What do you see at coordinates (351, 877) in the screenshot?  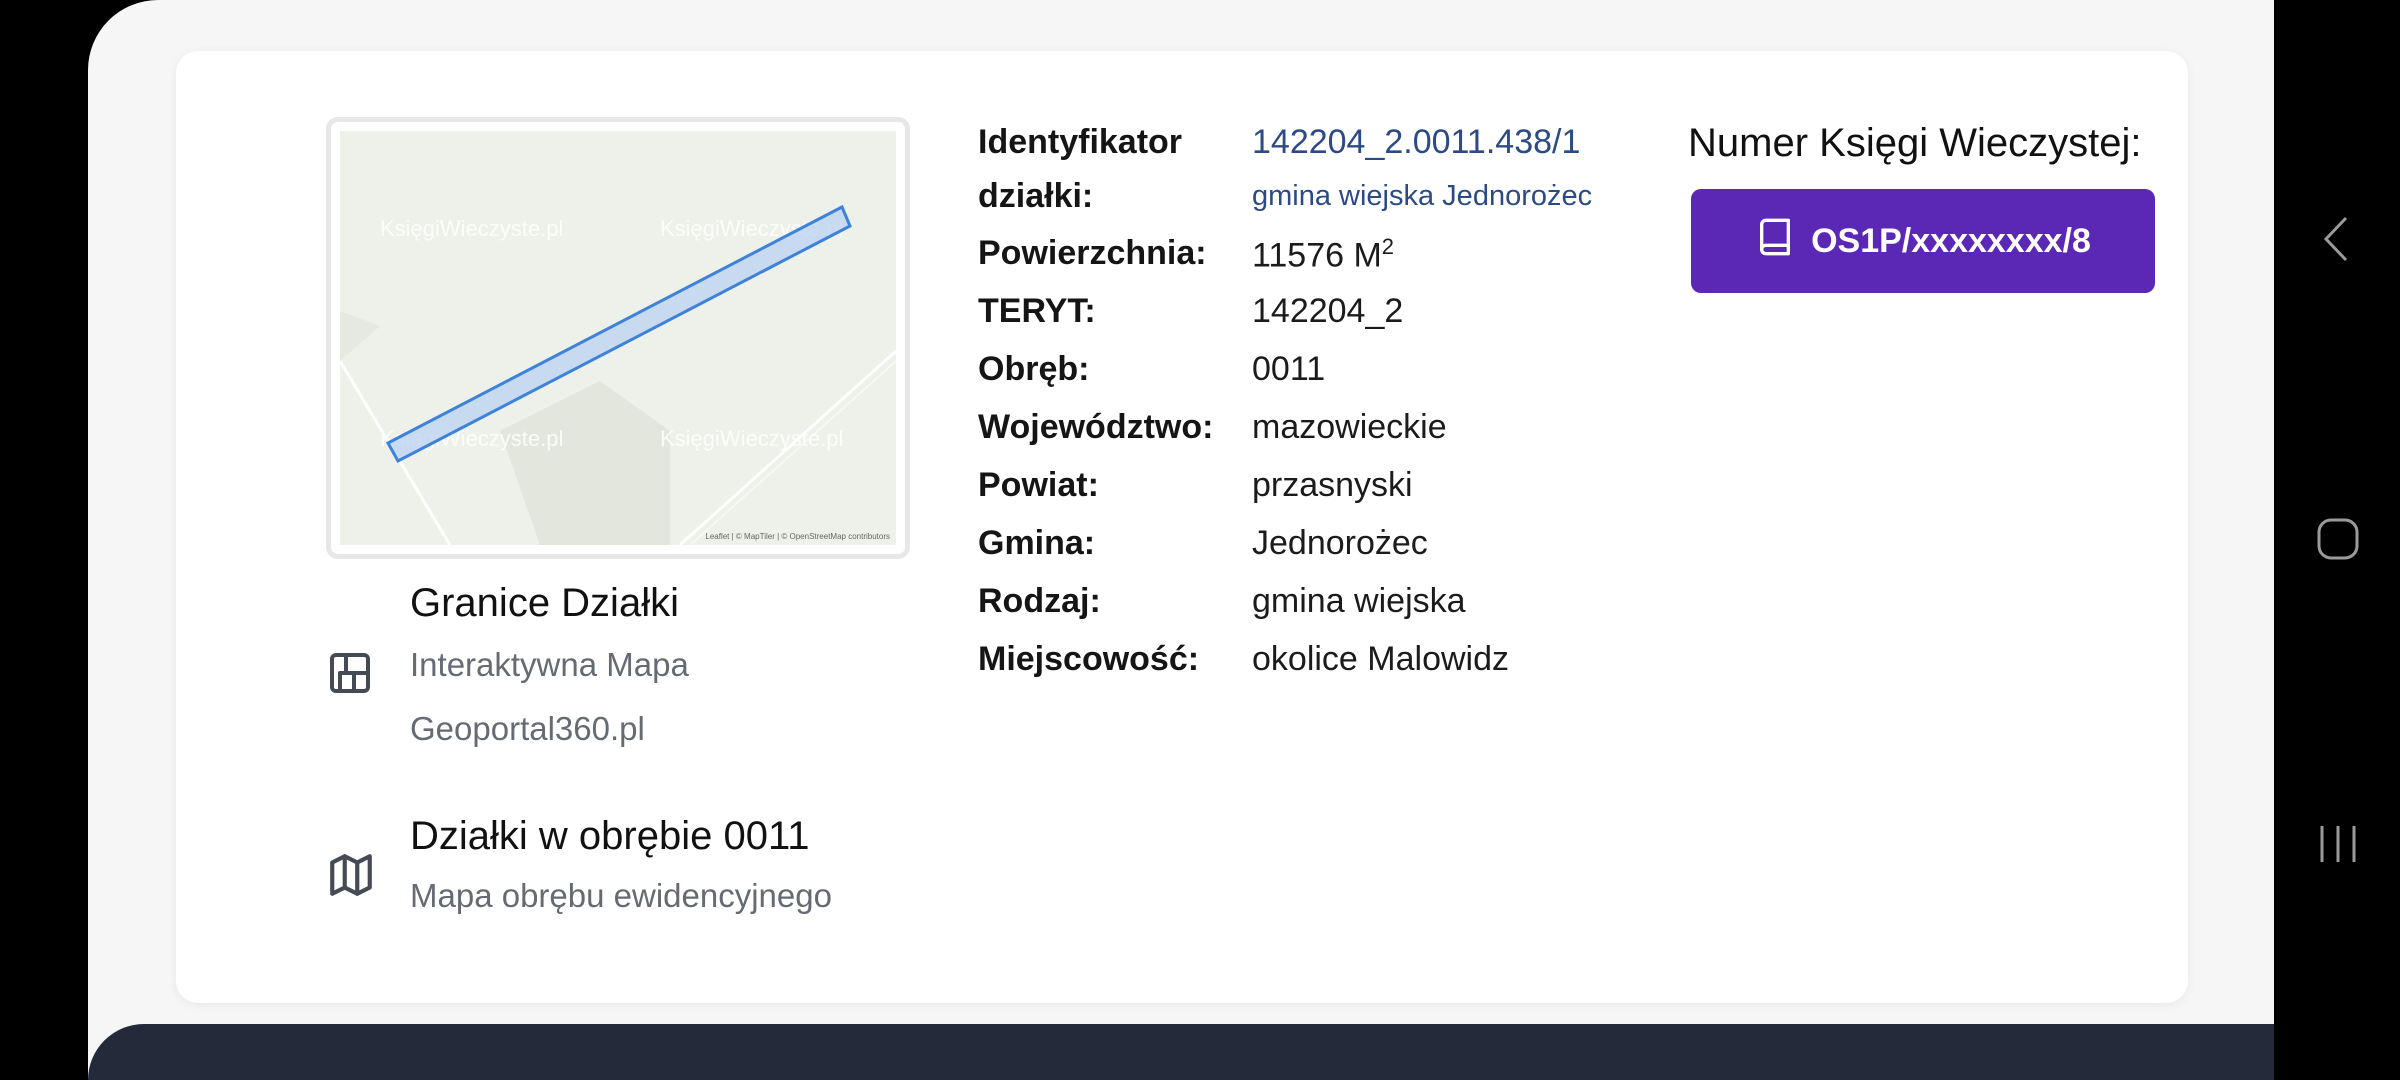 I see `map-icon` at bounding box center [351, 877].